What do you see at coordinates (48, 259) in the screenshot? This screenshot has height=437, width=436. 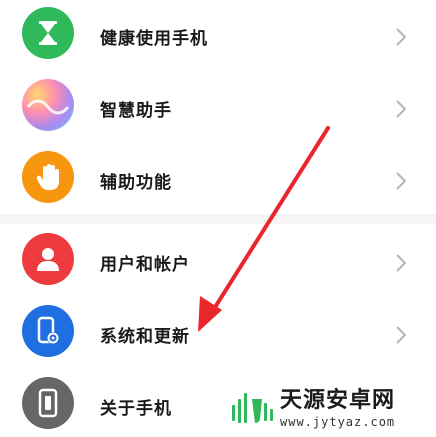 I see `user-icon` at bounding box center [48, 259].